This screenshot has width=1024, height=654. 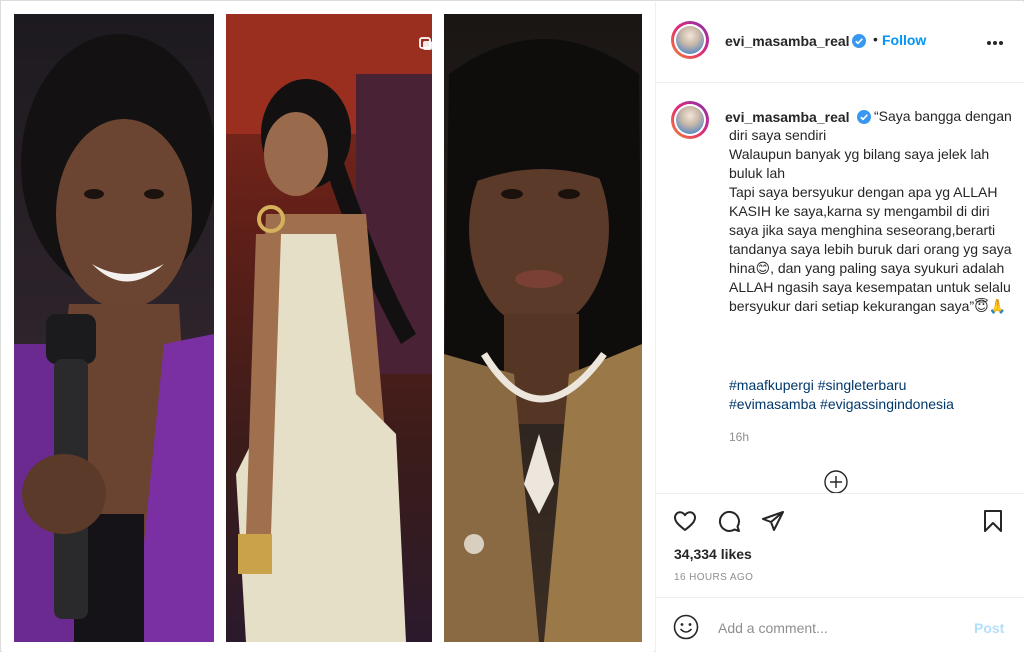 What do you see at coordinates (817, 385) in the screenshot?
I see `hashtag-line-1: #maafkupergi #singleterbaru` at bounding box center [817, 385].